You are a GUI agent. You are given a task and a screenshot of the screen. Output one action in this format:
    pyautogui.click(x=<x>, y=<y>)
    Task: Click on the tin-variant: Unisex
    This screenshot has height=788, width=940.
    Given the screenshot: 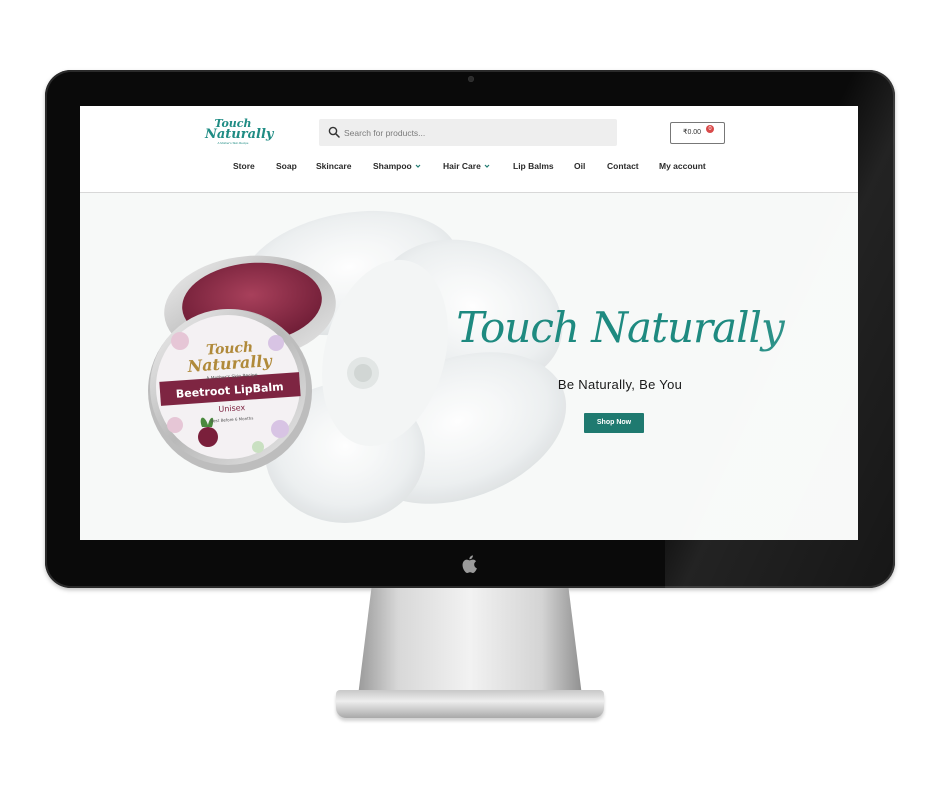 What is the action you would take?
    pyautogui.click(x=232, y=408)
    